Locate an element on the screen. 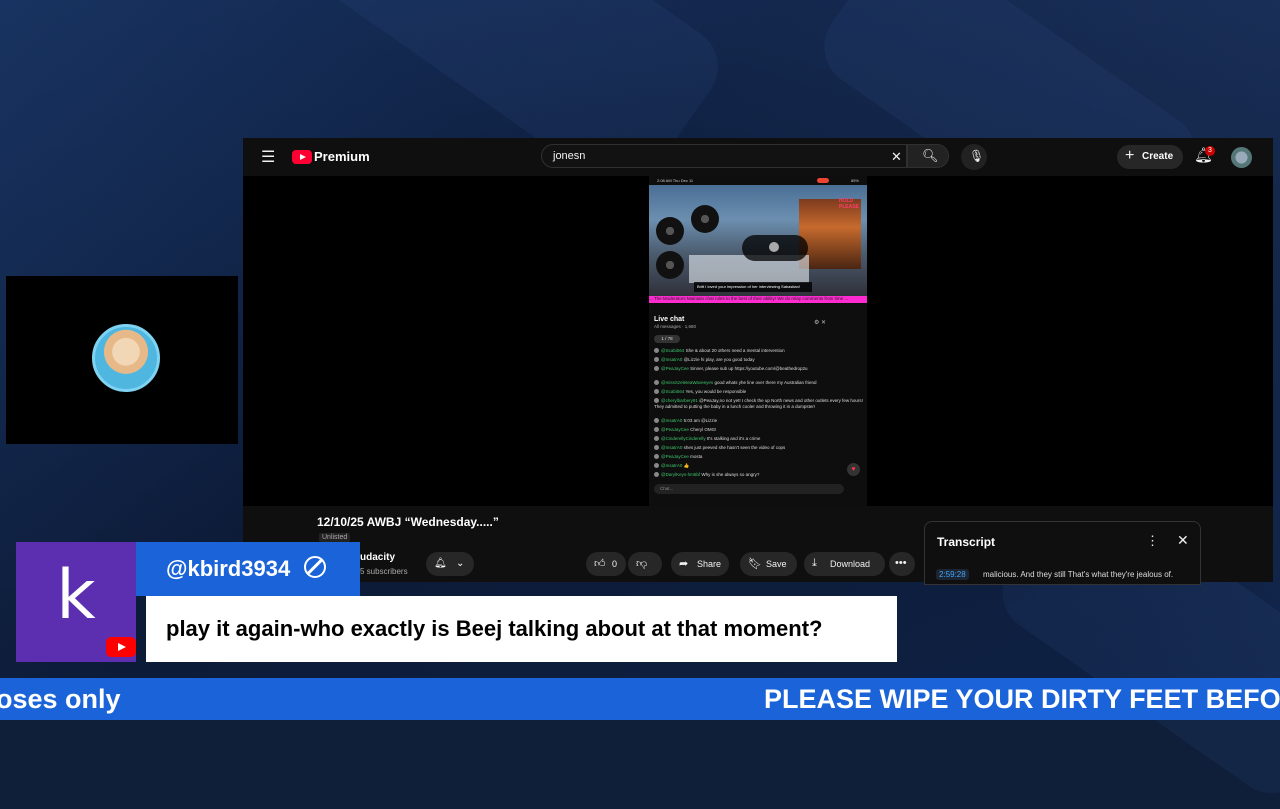 Image resolution: width=1280 pixels, height=809 pixels. chat-author: @DarylKeys-hm5bf is located at coordinates (681, 474).